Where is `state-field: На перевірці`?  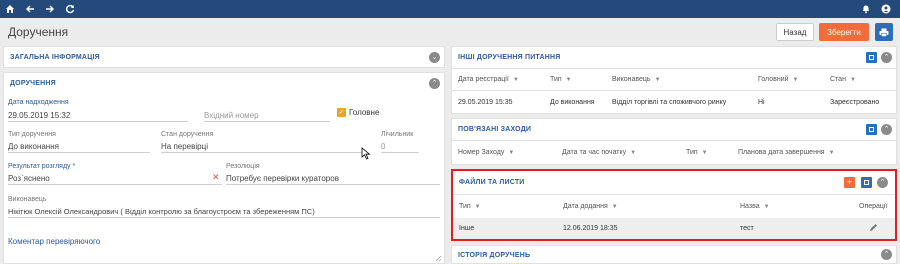
state-field: На перевірці is located at coordinates (263, 147).